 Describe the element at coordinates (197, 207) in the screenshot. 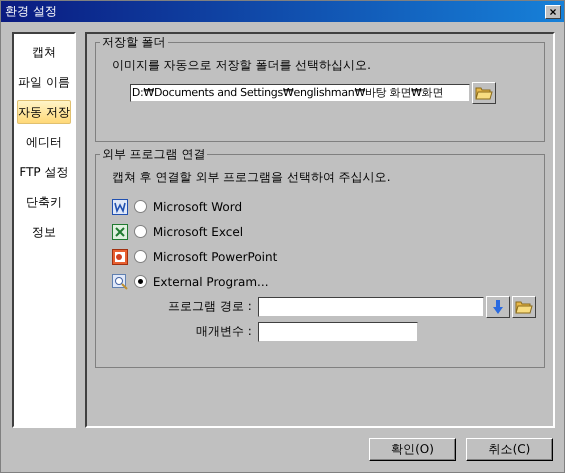

I see `option-label: Microsoft Word` at that location.